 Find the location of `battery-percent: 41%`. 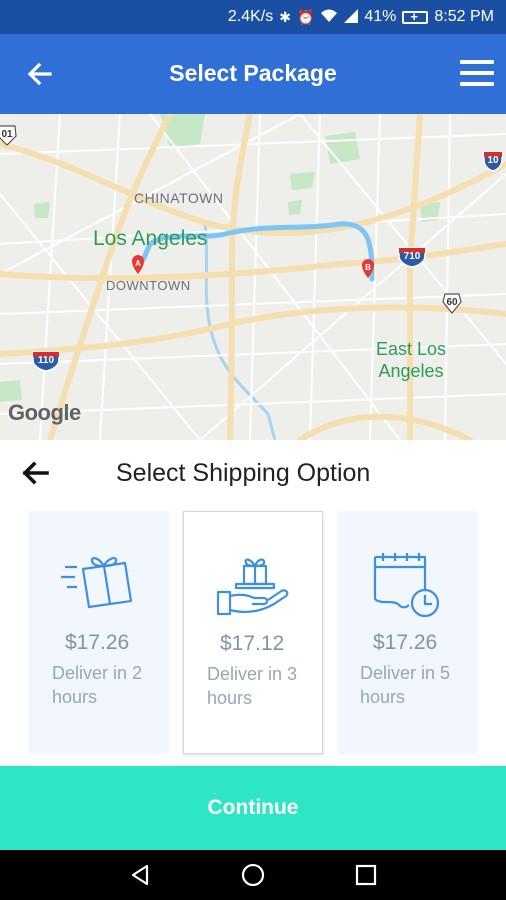

battery-percent: 41% is located at coordinates (380, 16).